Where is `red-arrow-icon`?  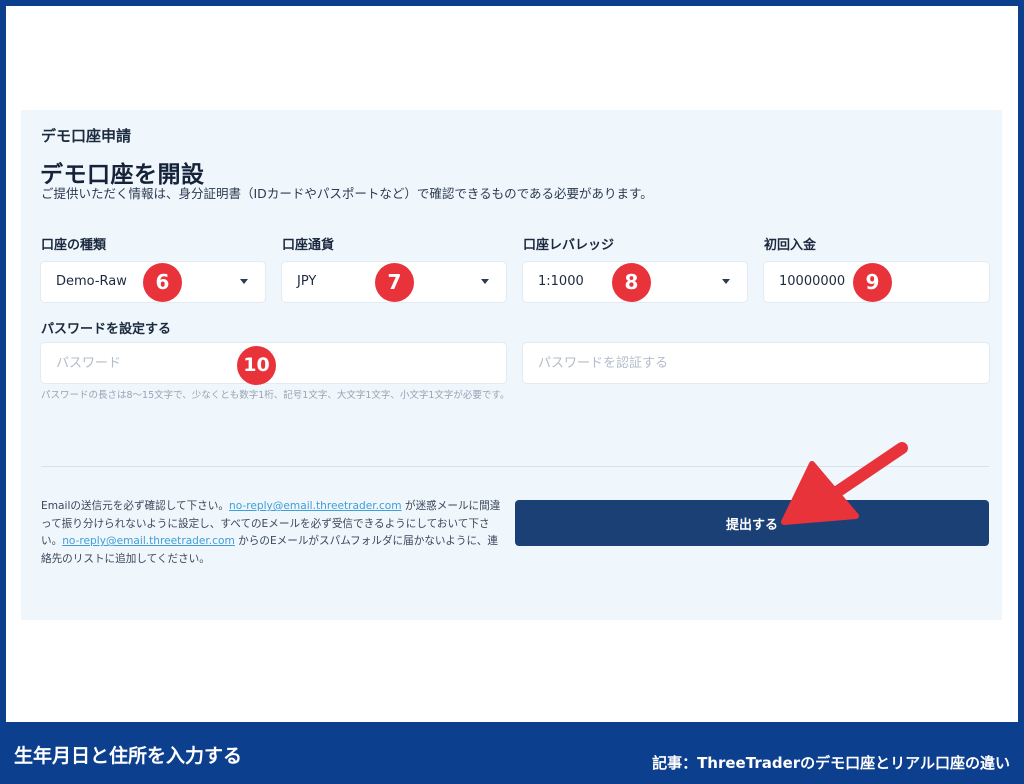 red-arrow-icon is located at coordinates (844, 483).